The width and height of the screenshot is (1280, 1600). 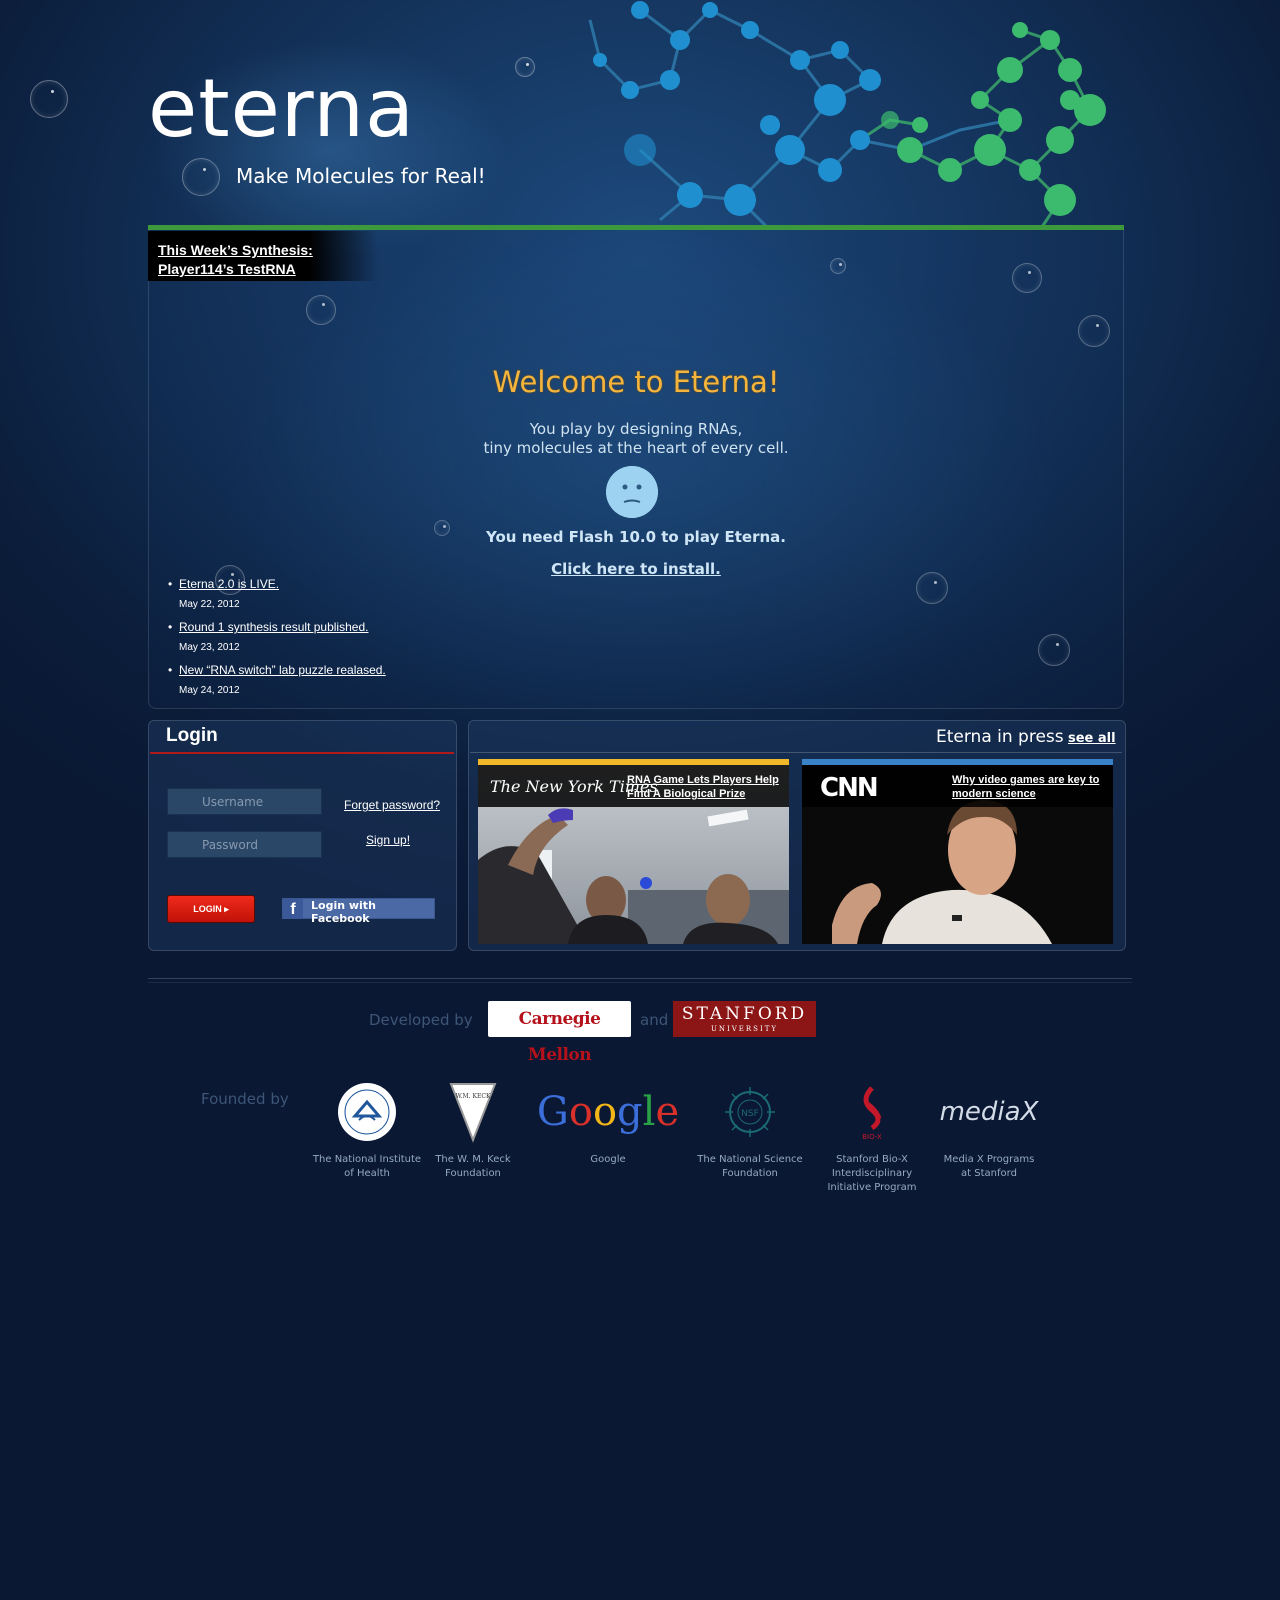 What do you see at coordinates (227, 269) in the screenshot?
I see `synthesis-link-rna: Player114’s TestRNA` at bounding box center [227, 269].